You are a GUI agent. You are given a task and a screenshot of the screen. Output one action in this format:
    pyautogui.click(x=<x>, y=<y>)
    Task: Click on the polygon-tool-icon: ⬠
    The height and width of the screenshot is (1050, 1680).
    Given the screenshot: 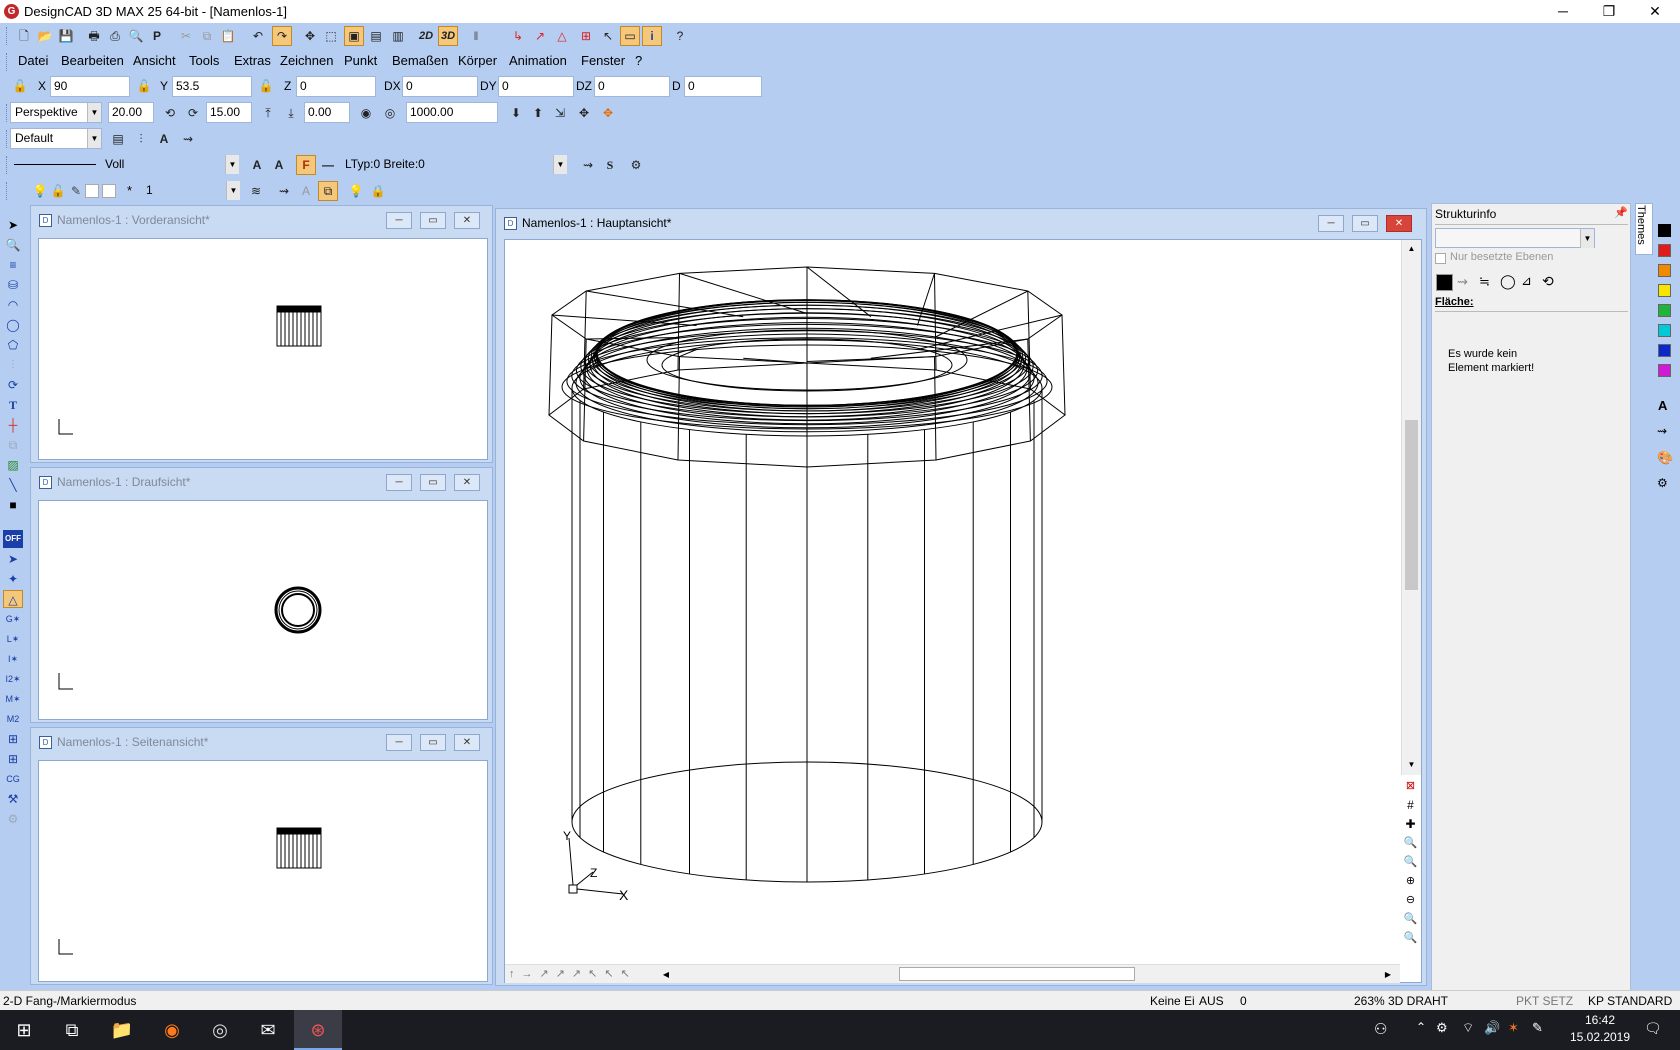 What is the action you would take?
    pyautogui.click(x=13, y=345)
    